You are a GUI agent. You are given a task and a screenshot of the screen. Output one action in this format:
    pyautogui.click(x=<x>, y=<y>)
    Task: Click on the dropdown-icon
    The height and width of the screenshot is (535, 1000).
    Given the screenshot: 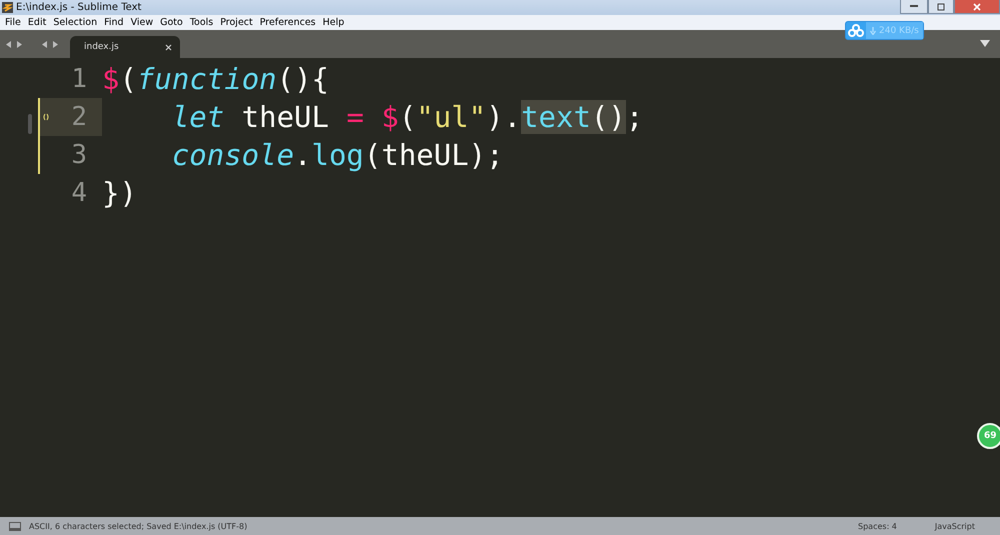 What is the action you would take?
    pyautogui.click(x=985, y=44)
    